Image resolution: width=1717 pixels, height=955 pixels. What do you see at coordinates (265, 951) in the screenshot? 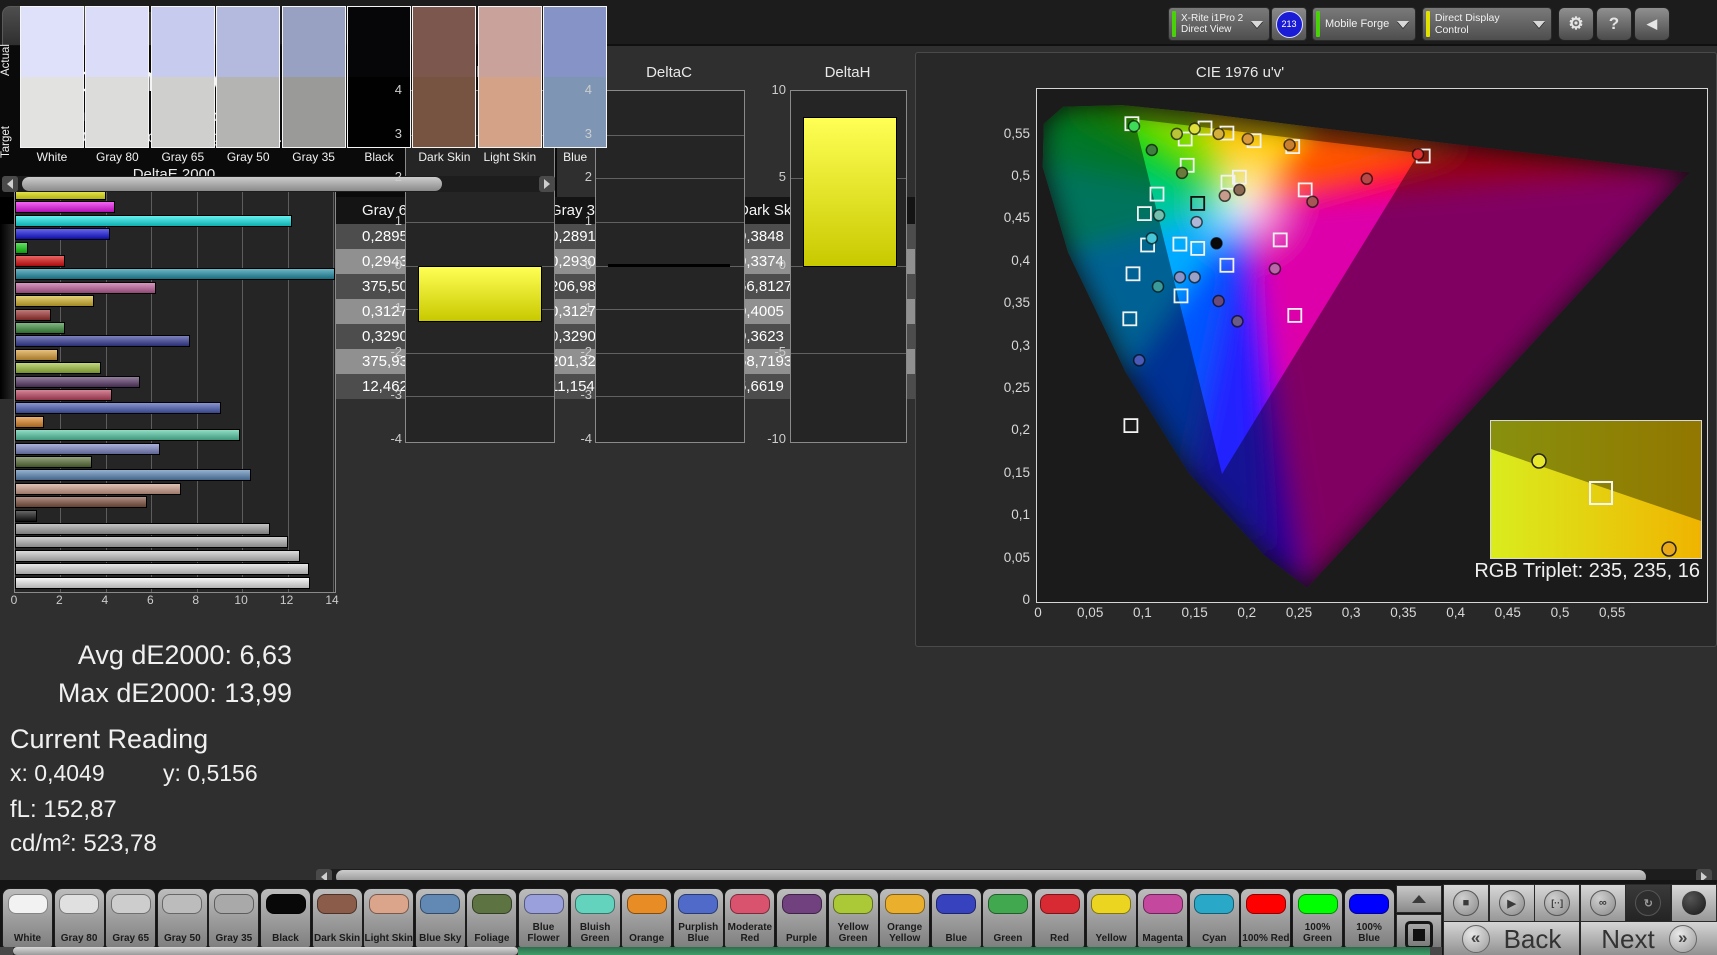
I see `patch-scrollbar-thumb` at bounding box center [265, 951].